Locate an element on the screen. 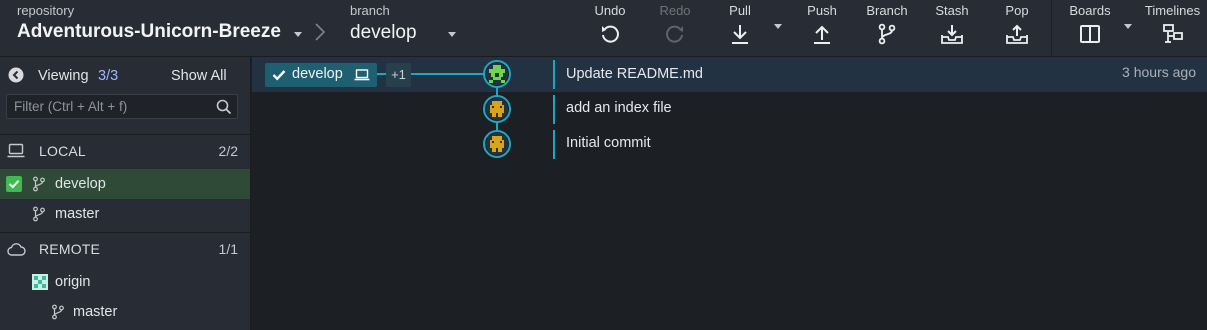 This screenshot has height=330, width=1207. redo-icon is located at coordinates (674, 34).